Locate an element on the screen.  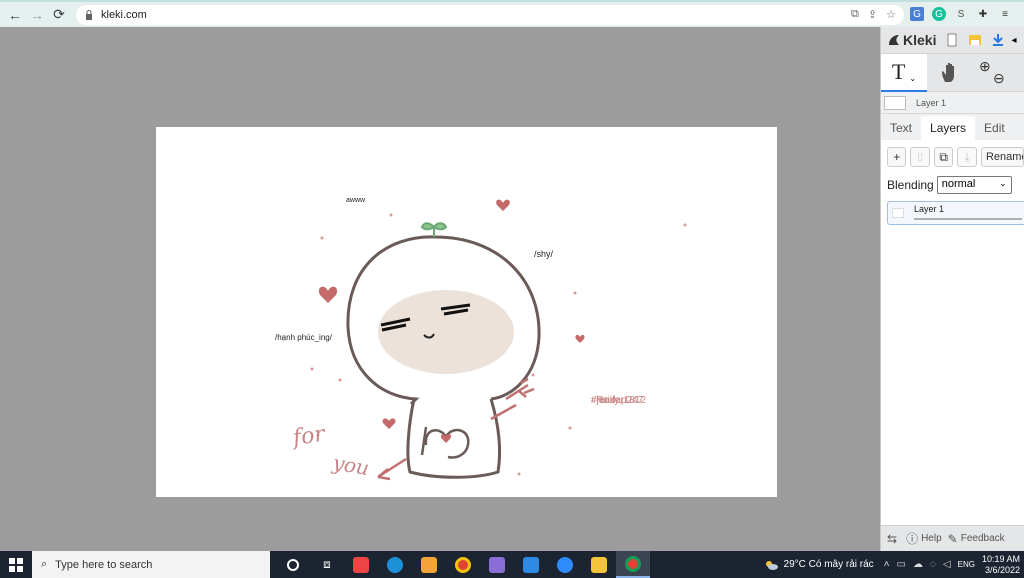
tab-edit: Edit is located at coordinates (994, 128).